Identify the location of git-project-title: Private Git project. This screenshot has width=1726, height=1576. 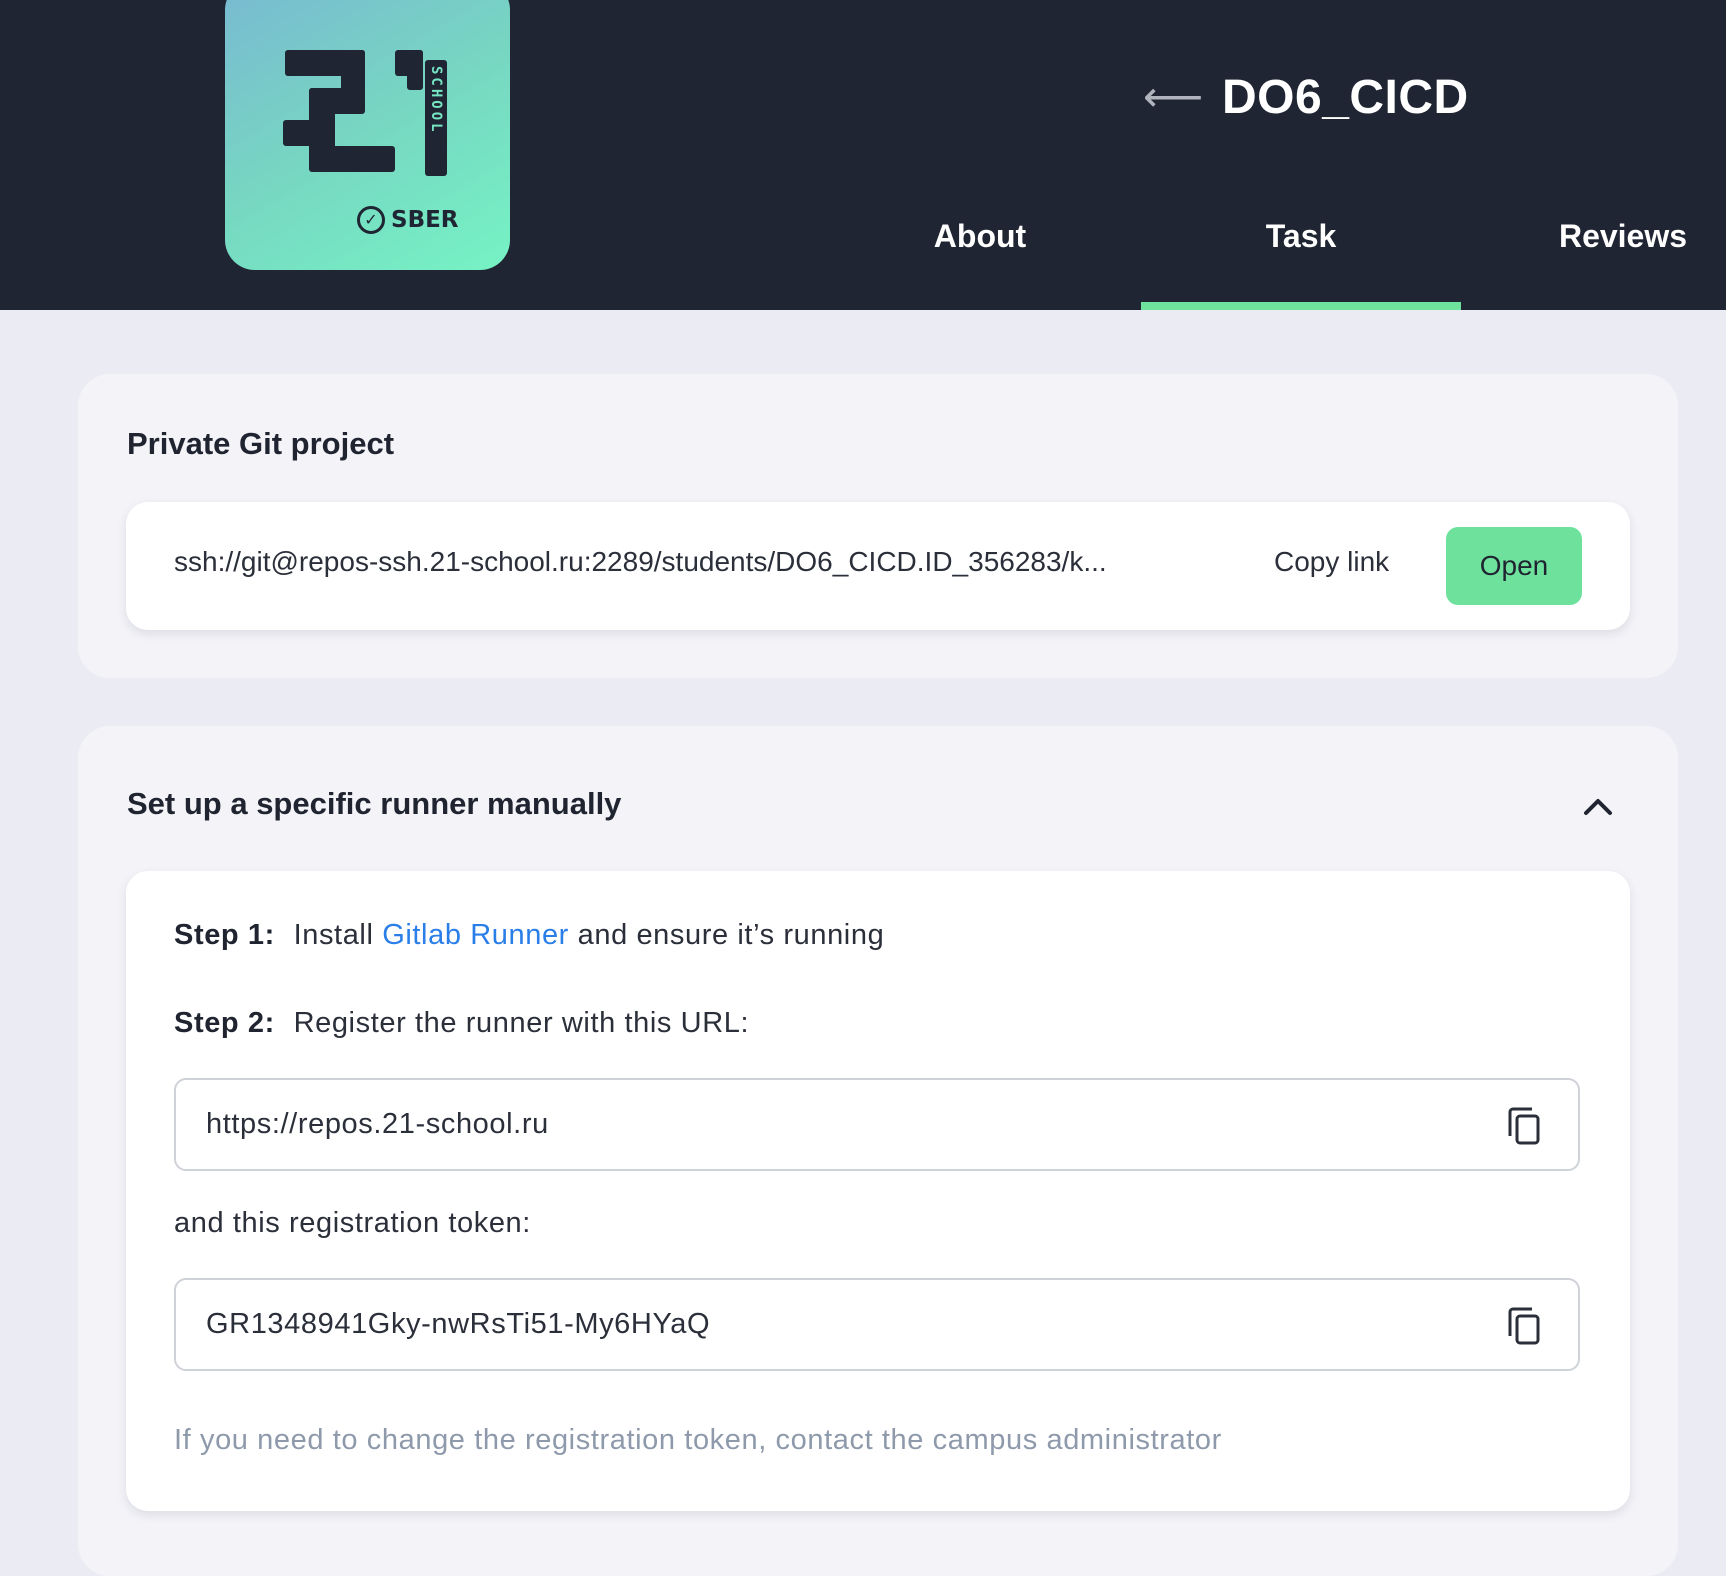
(261, 443).